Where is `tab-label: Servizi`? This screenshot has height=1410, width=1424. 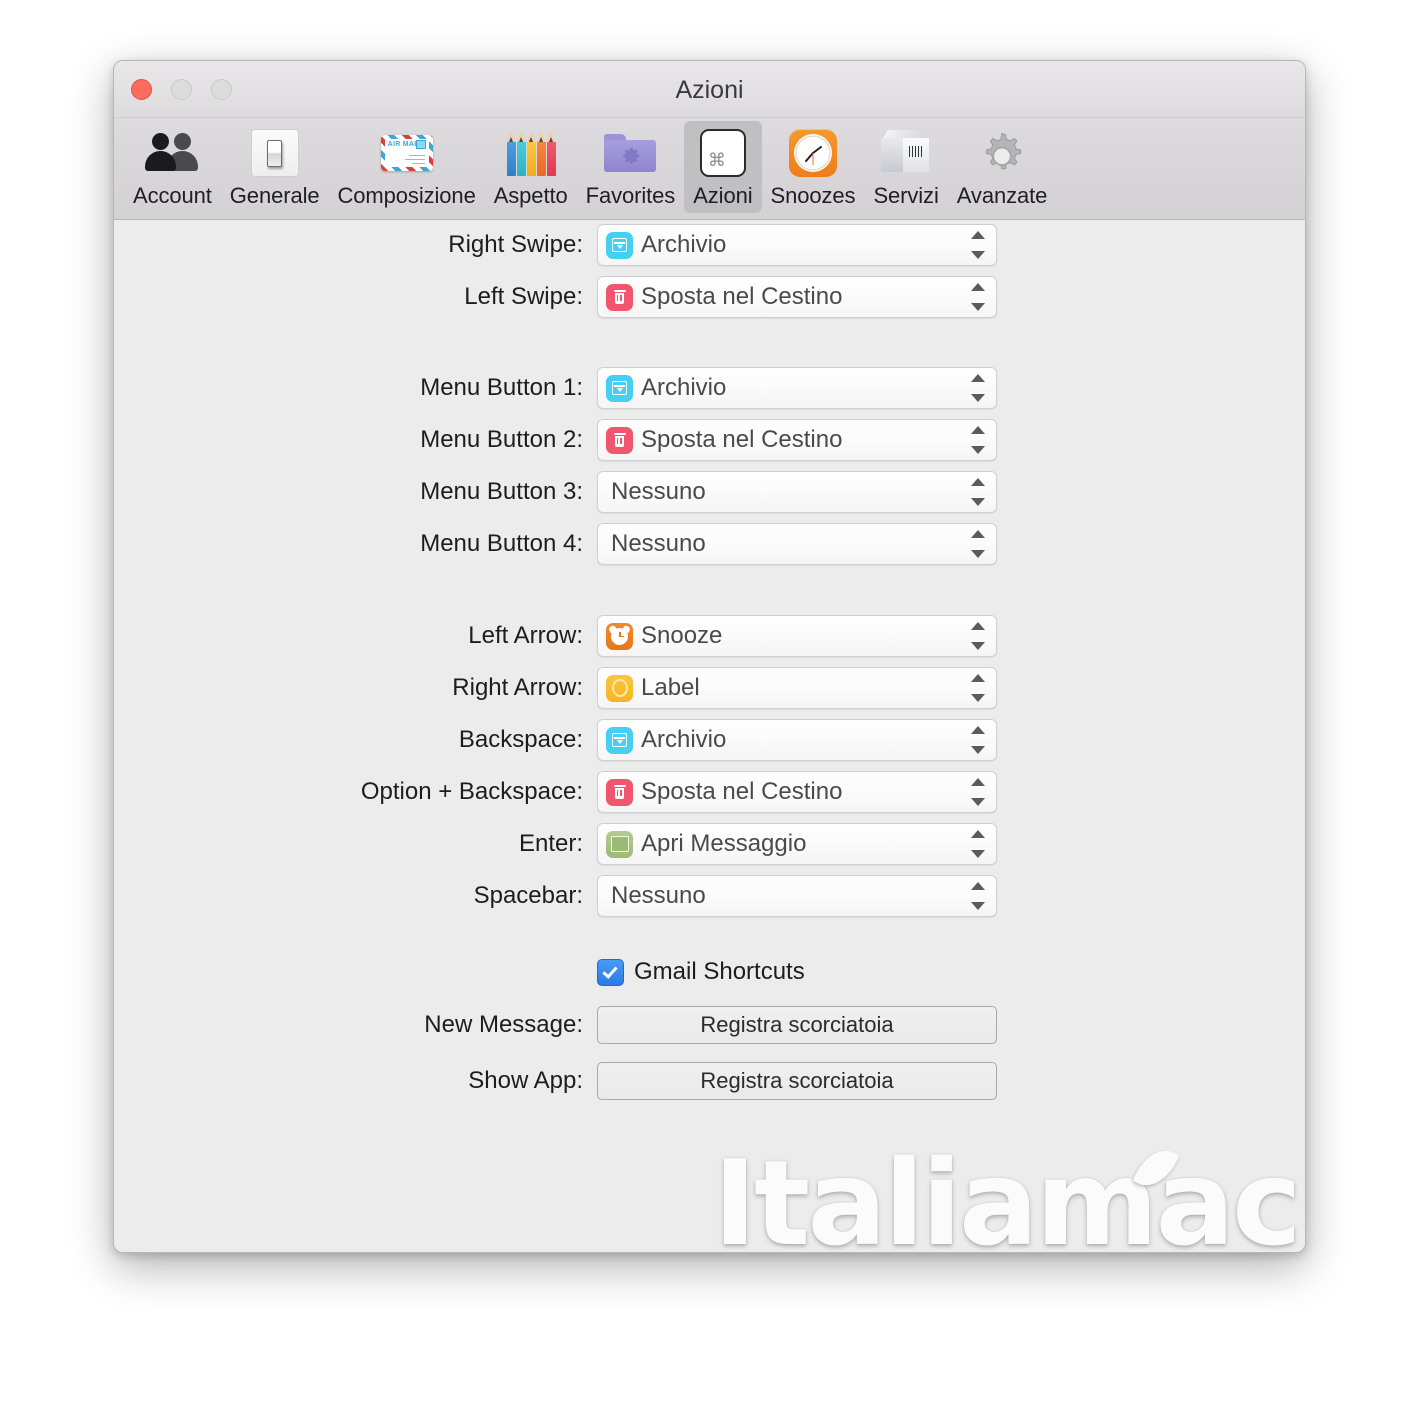
tab-label: Servizi is located at coordinates (906, 195).